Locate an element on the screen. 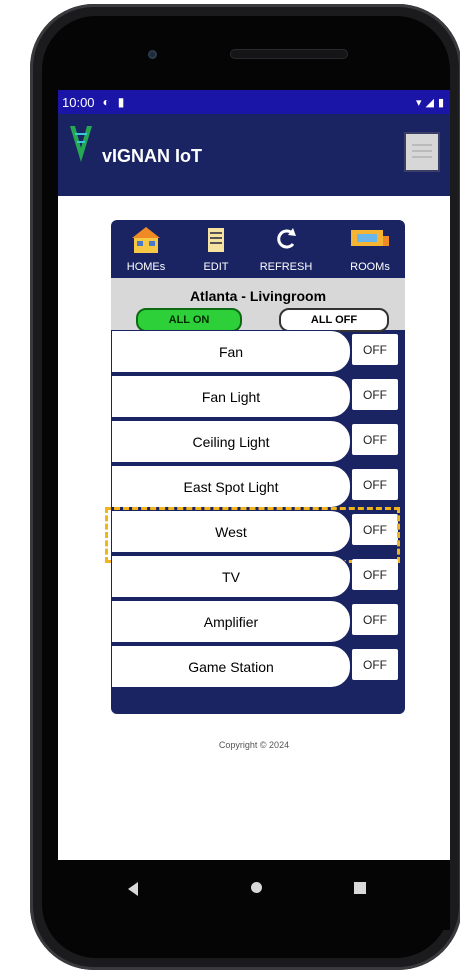 This screenshot has height=975, width=460. home-circle-icon is located at coordinates (256, 887).